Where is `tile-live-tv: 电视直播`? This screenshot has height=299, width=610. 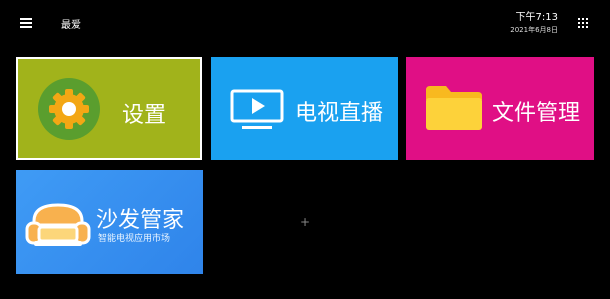
tile-live-tv: 电视直播 is located at coordinates (304, 108).